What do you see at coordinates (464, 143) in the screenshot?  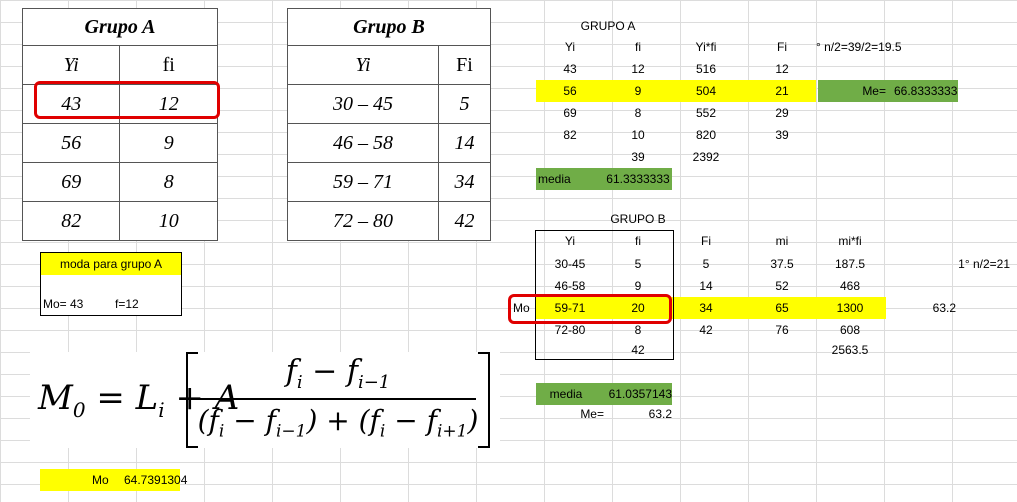 I see `grupo-b-cell: 14` at bounding box center [464, 143].